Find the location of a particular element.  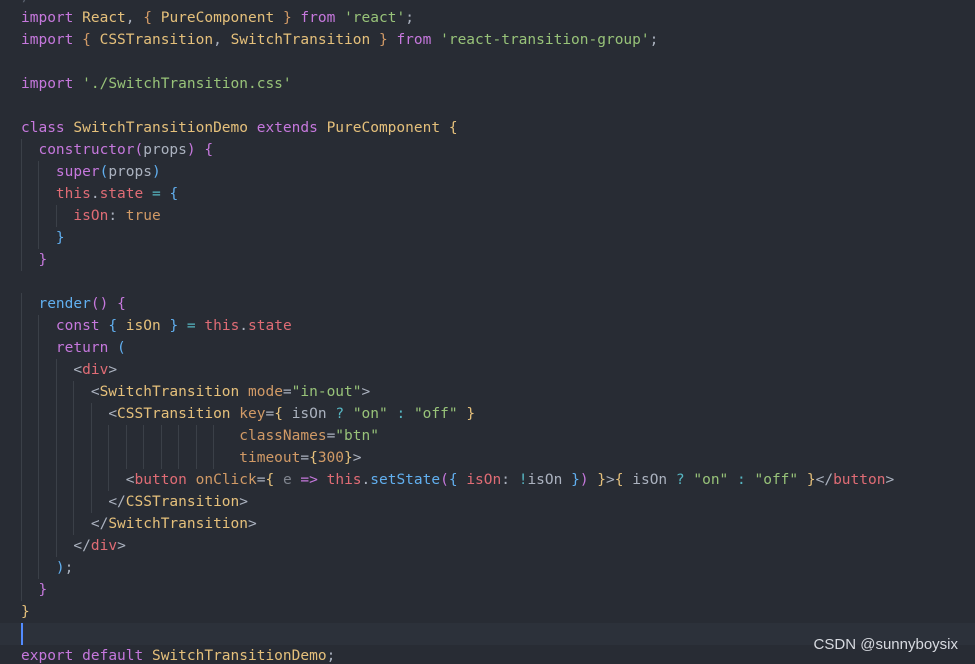

code-token: </ is located at coordinates (824, 480).